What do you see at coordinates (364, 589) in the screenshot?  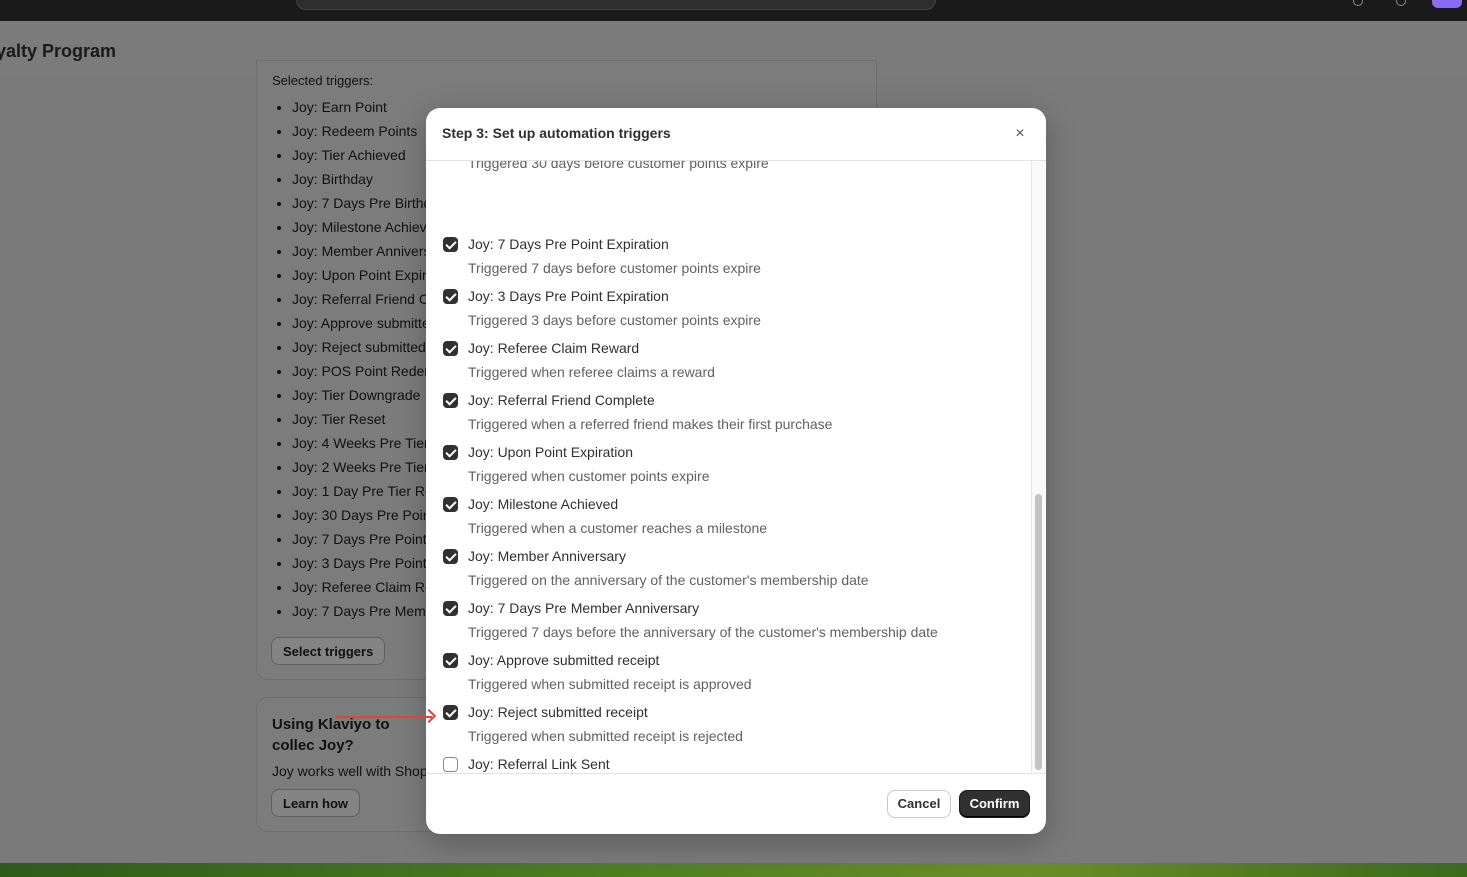 I see `selected-trigger-item: Joy: Referee Claim Re` at bounding box center [364, 589].